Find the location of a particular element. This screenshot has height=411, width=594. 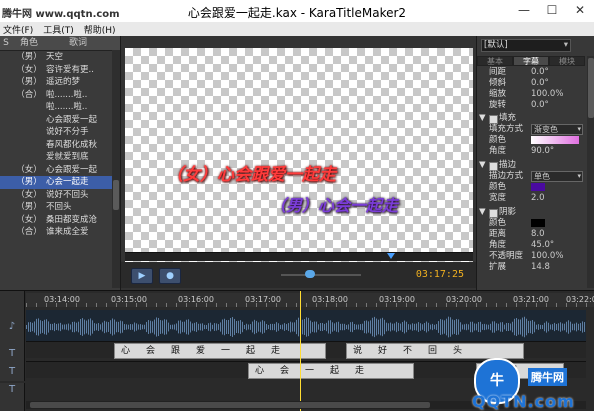

label: 角度 is located at coordinates (498, 245).